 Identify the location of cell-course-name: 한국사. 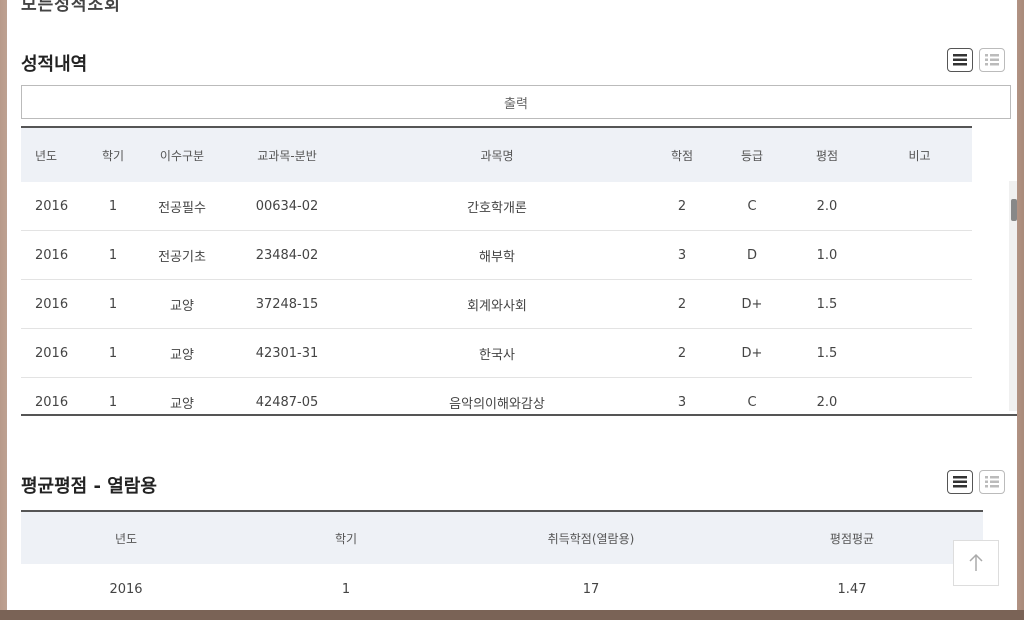
(497, 353).